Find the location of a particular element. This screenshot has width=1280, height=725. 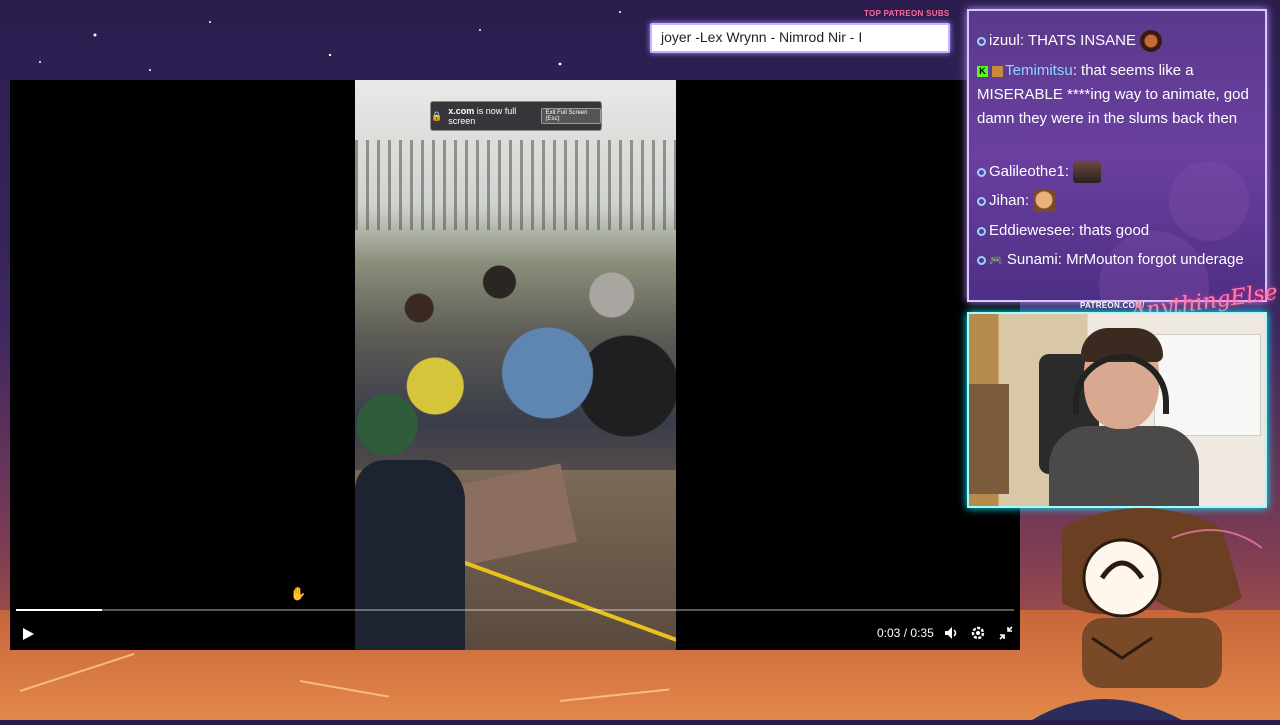

play-icon is located at coordinates (28, 634).